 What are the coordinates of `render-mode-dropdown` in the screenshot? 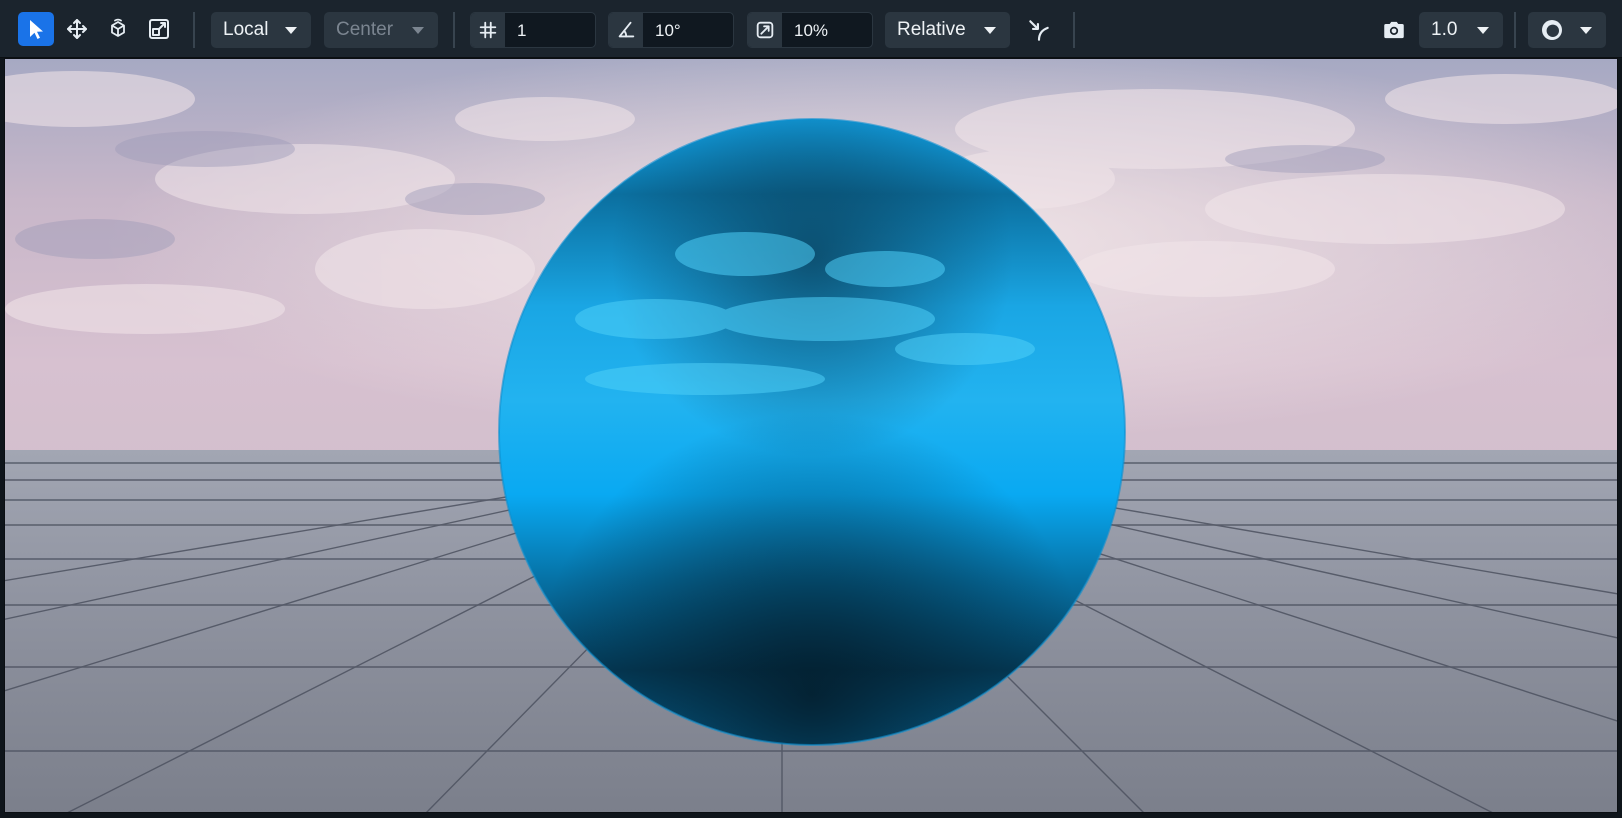 It's located at (1567, 30).